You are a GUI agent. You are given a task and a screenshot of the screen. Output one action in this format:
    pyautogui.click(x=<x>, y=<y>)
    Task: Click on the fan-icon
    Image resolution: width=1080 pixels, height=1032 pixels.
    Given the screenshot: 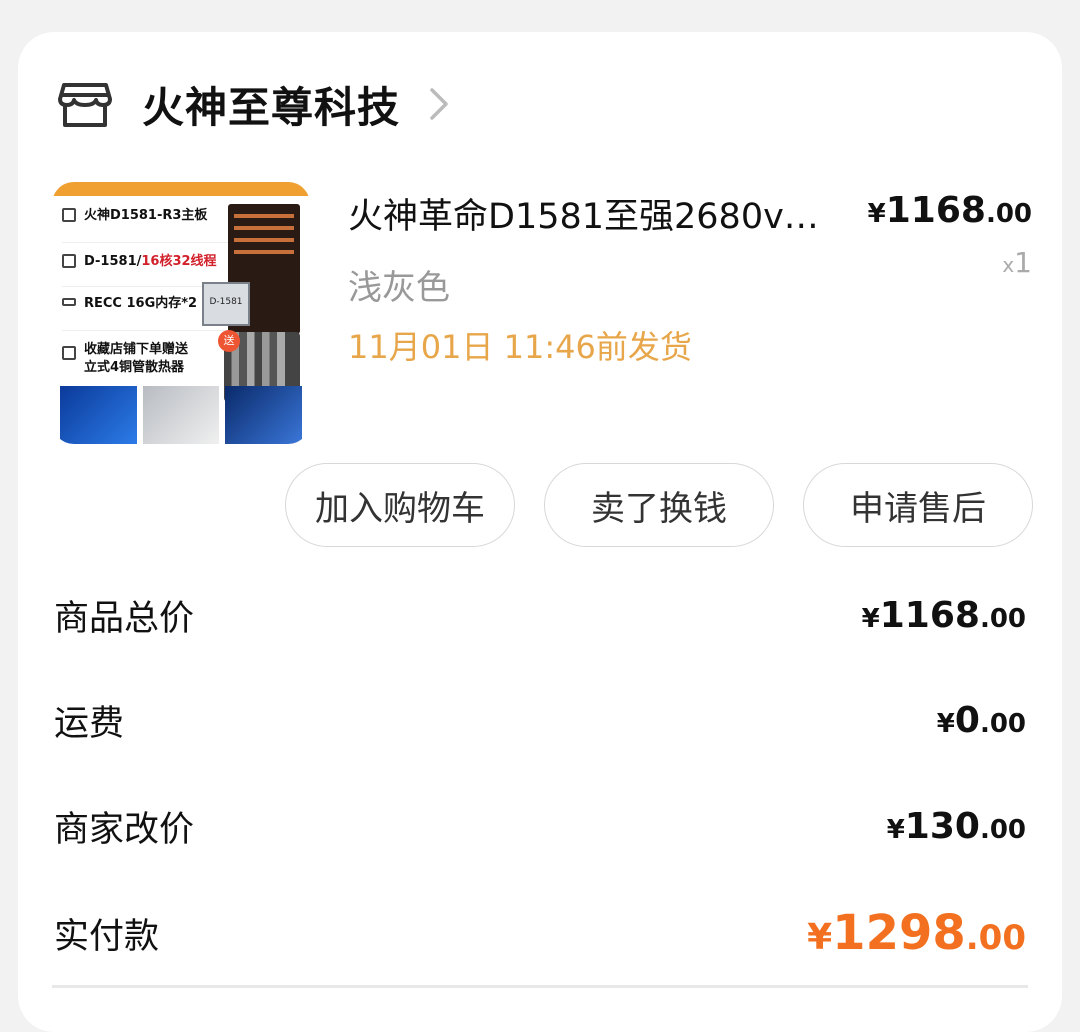 What is the action you would take?
    pyautogui.click(x=69, y=353)
    